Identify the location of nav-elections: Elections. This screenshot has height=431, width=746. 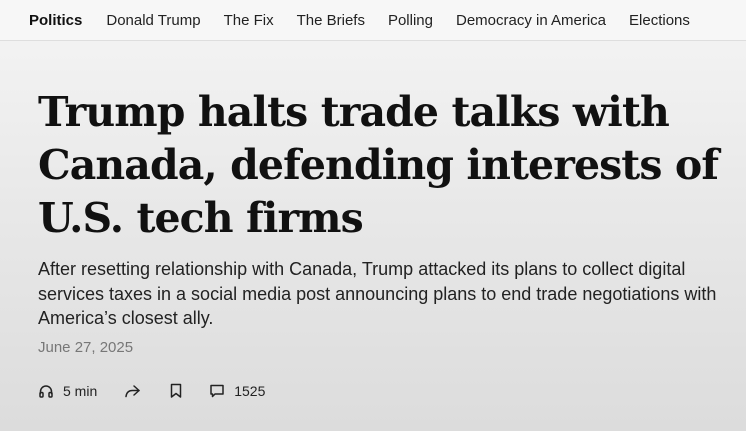
(659, 20).